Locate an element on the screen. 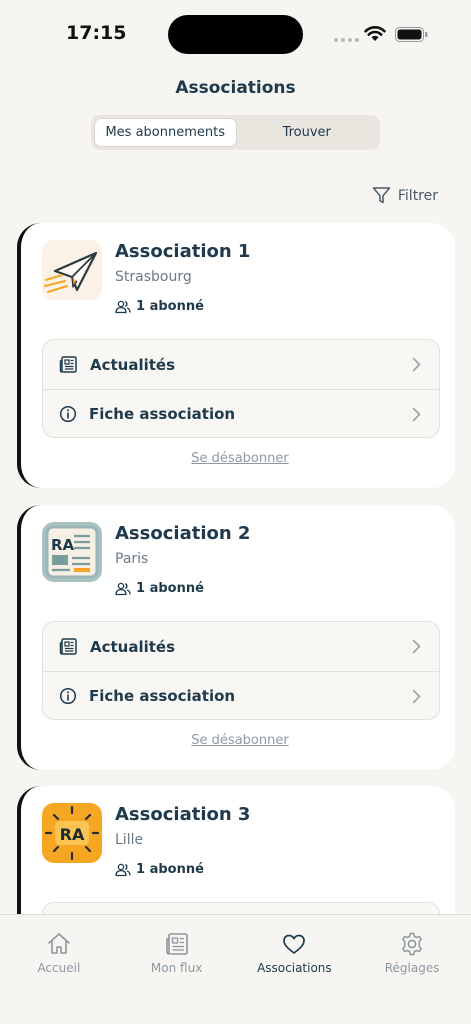  association-name: Association 2 is located at coordinates (183, 533).